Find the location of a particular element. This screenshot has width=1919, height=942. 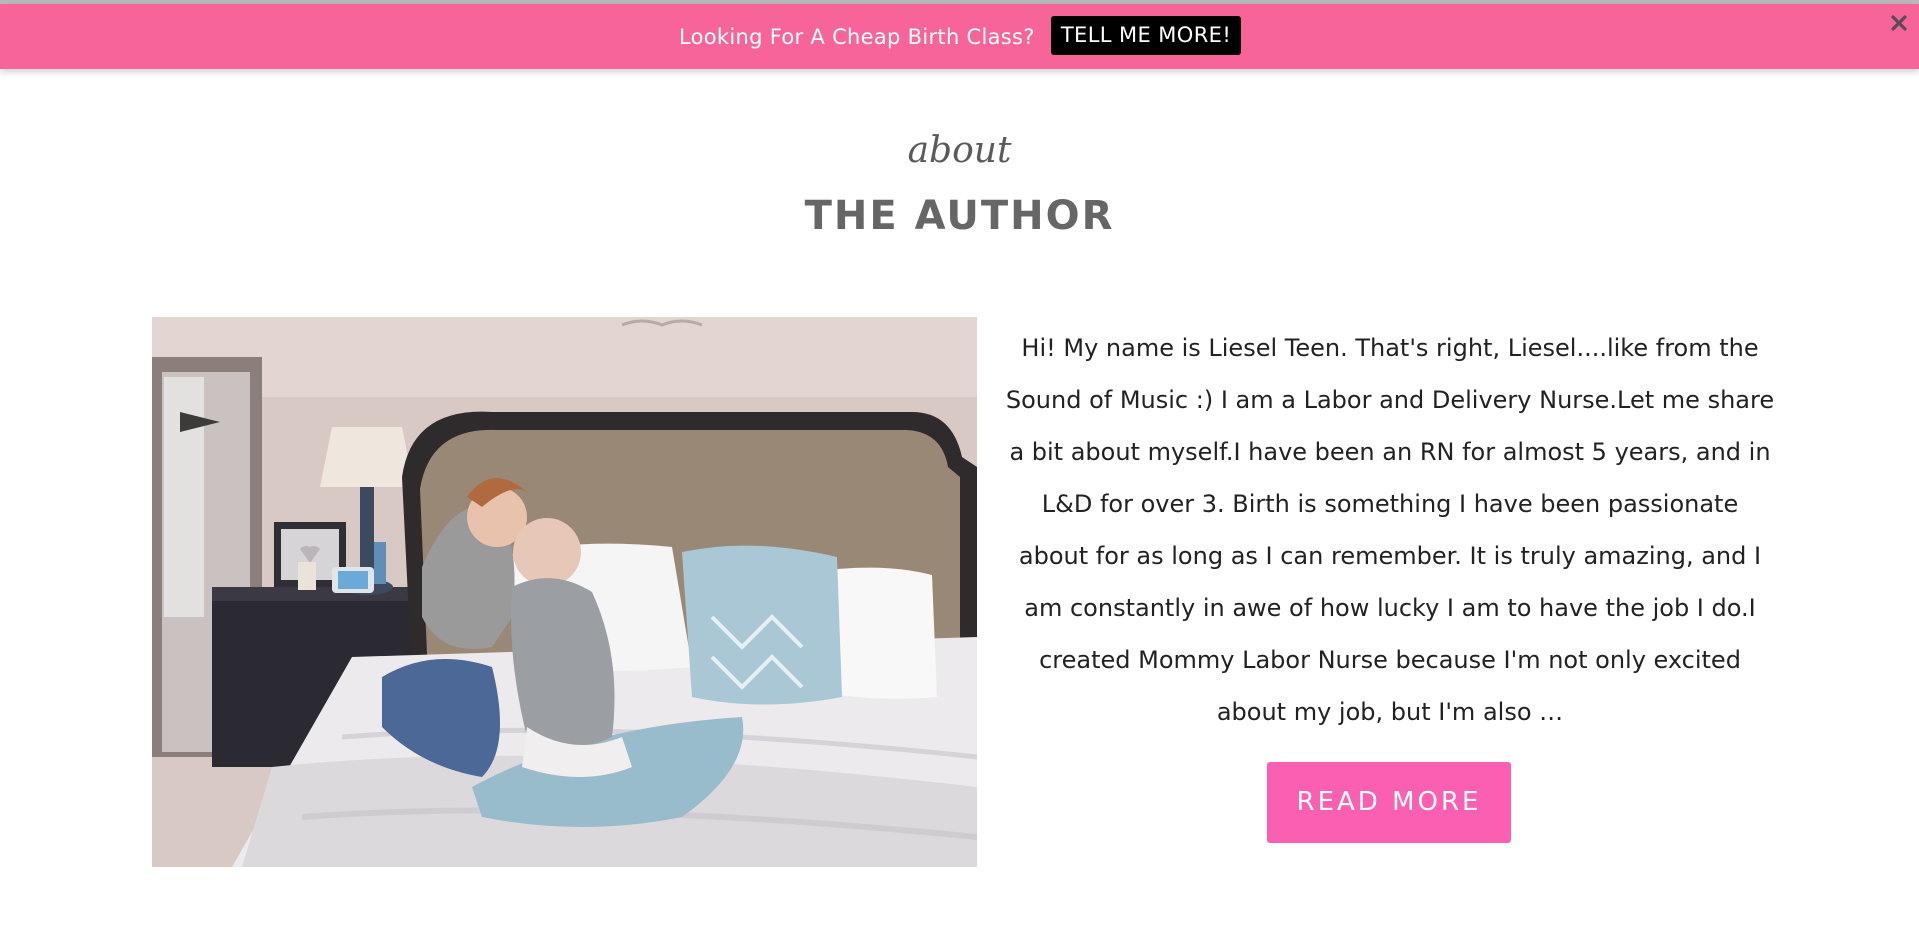

tell-me-more-button: TELL ME MORE! is located at coordinates (1146, 35).